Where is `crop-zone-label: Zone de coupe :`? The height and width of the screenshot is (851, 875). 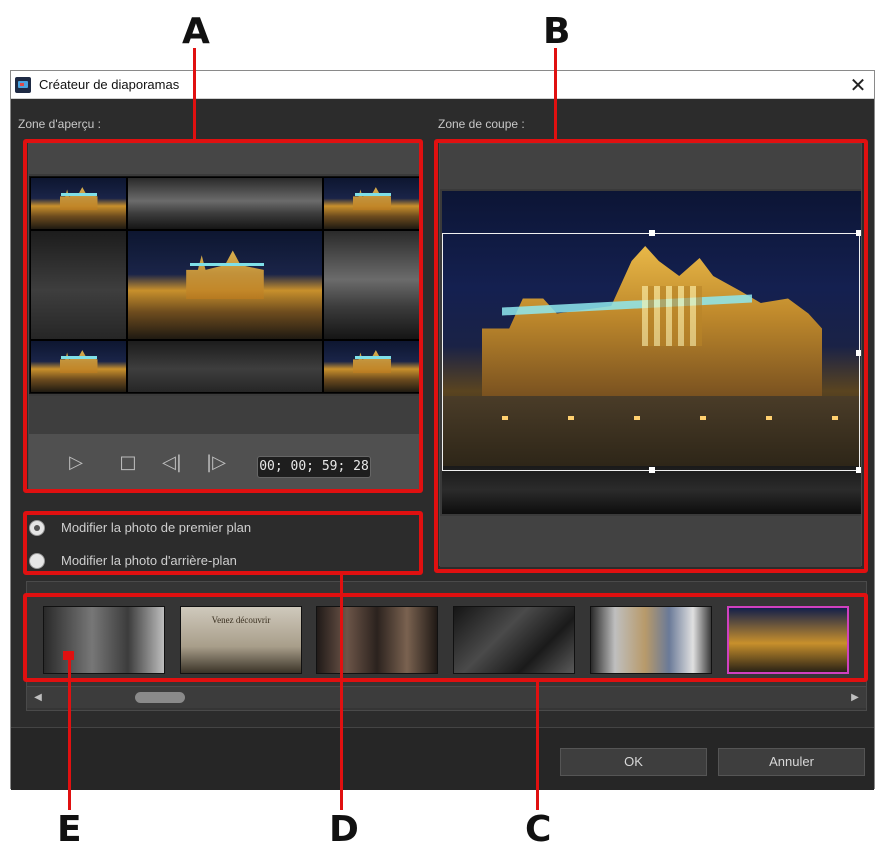 crop-zone-label: Zone de coupe : is located at coordinates (481, 124).